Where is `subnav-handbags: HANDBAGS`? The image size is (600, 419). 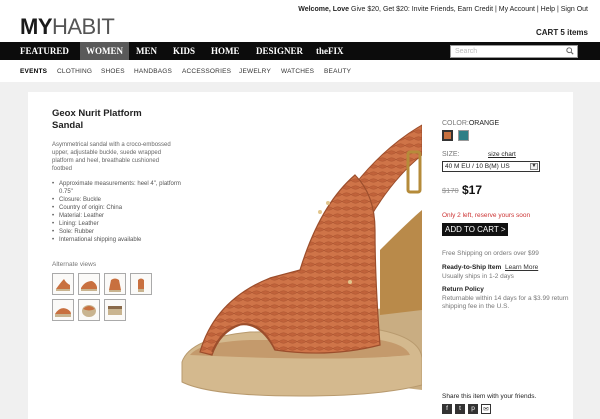 subnav-handbags: HANDBAGS is located at coordinates (153, 71).